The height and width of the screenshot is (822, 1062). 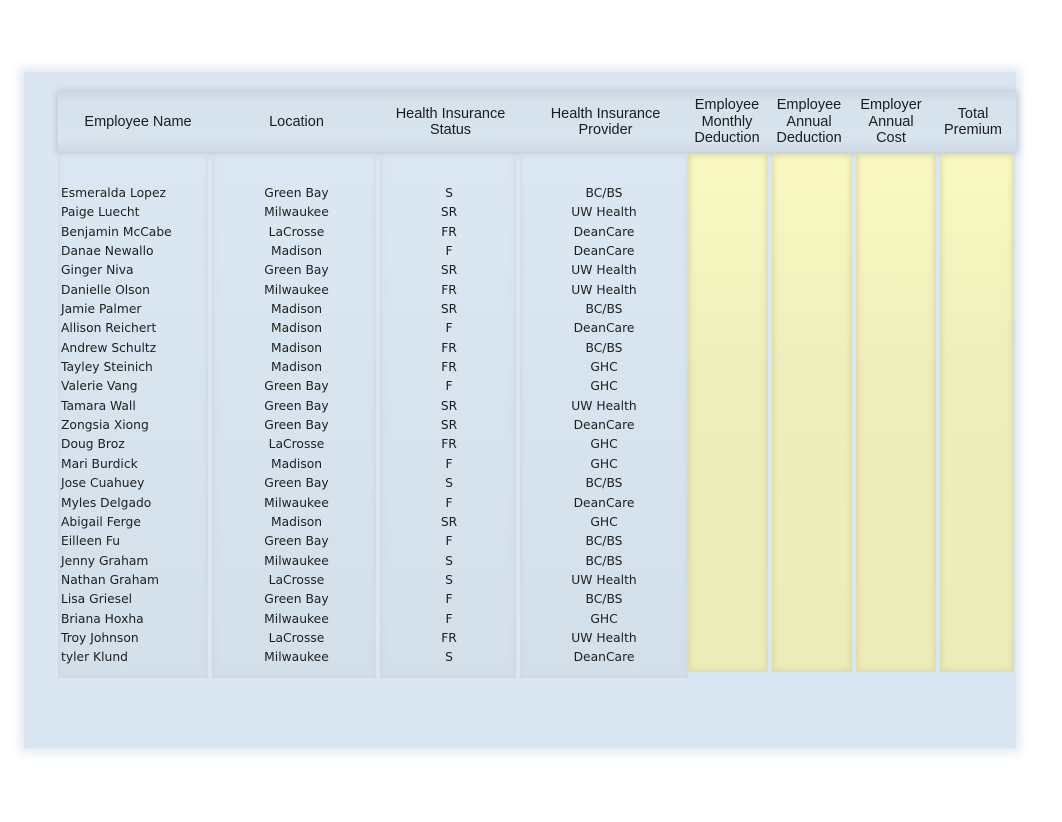 What do you see at coordinates (296, 122) in the screenshot?
I see `header-location: Location` at bounding box center [296, 122].